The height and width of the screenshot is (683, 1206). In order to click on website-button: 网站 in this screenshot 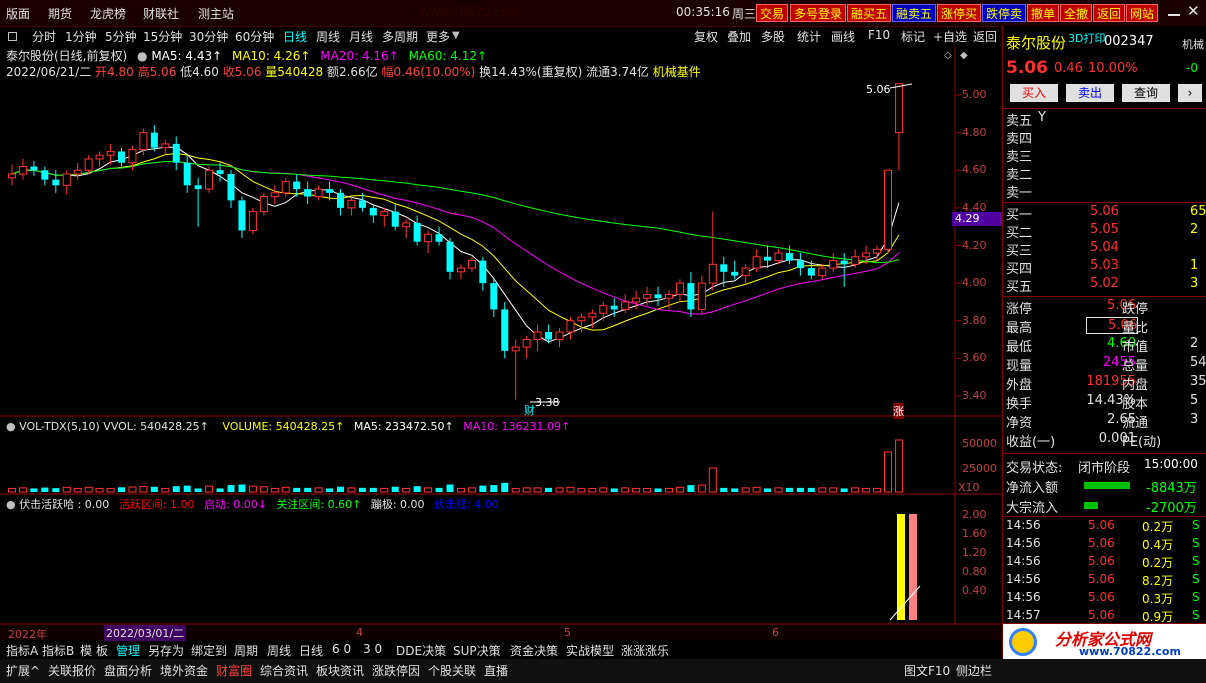, I will do `click(1142, 13)`.